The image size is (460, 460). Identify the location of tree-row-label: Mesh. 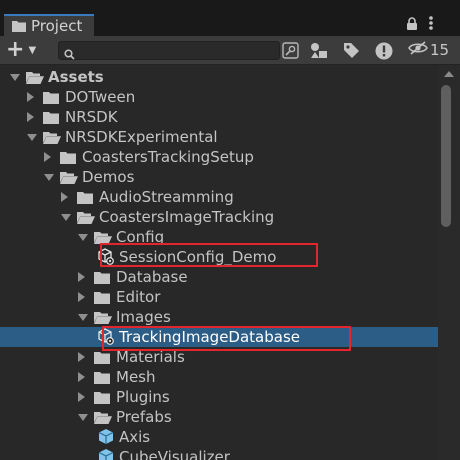
(136, 377).